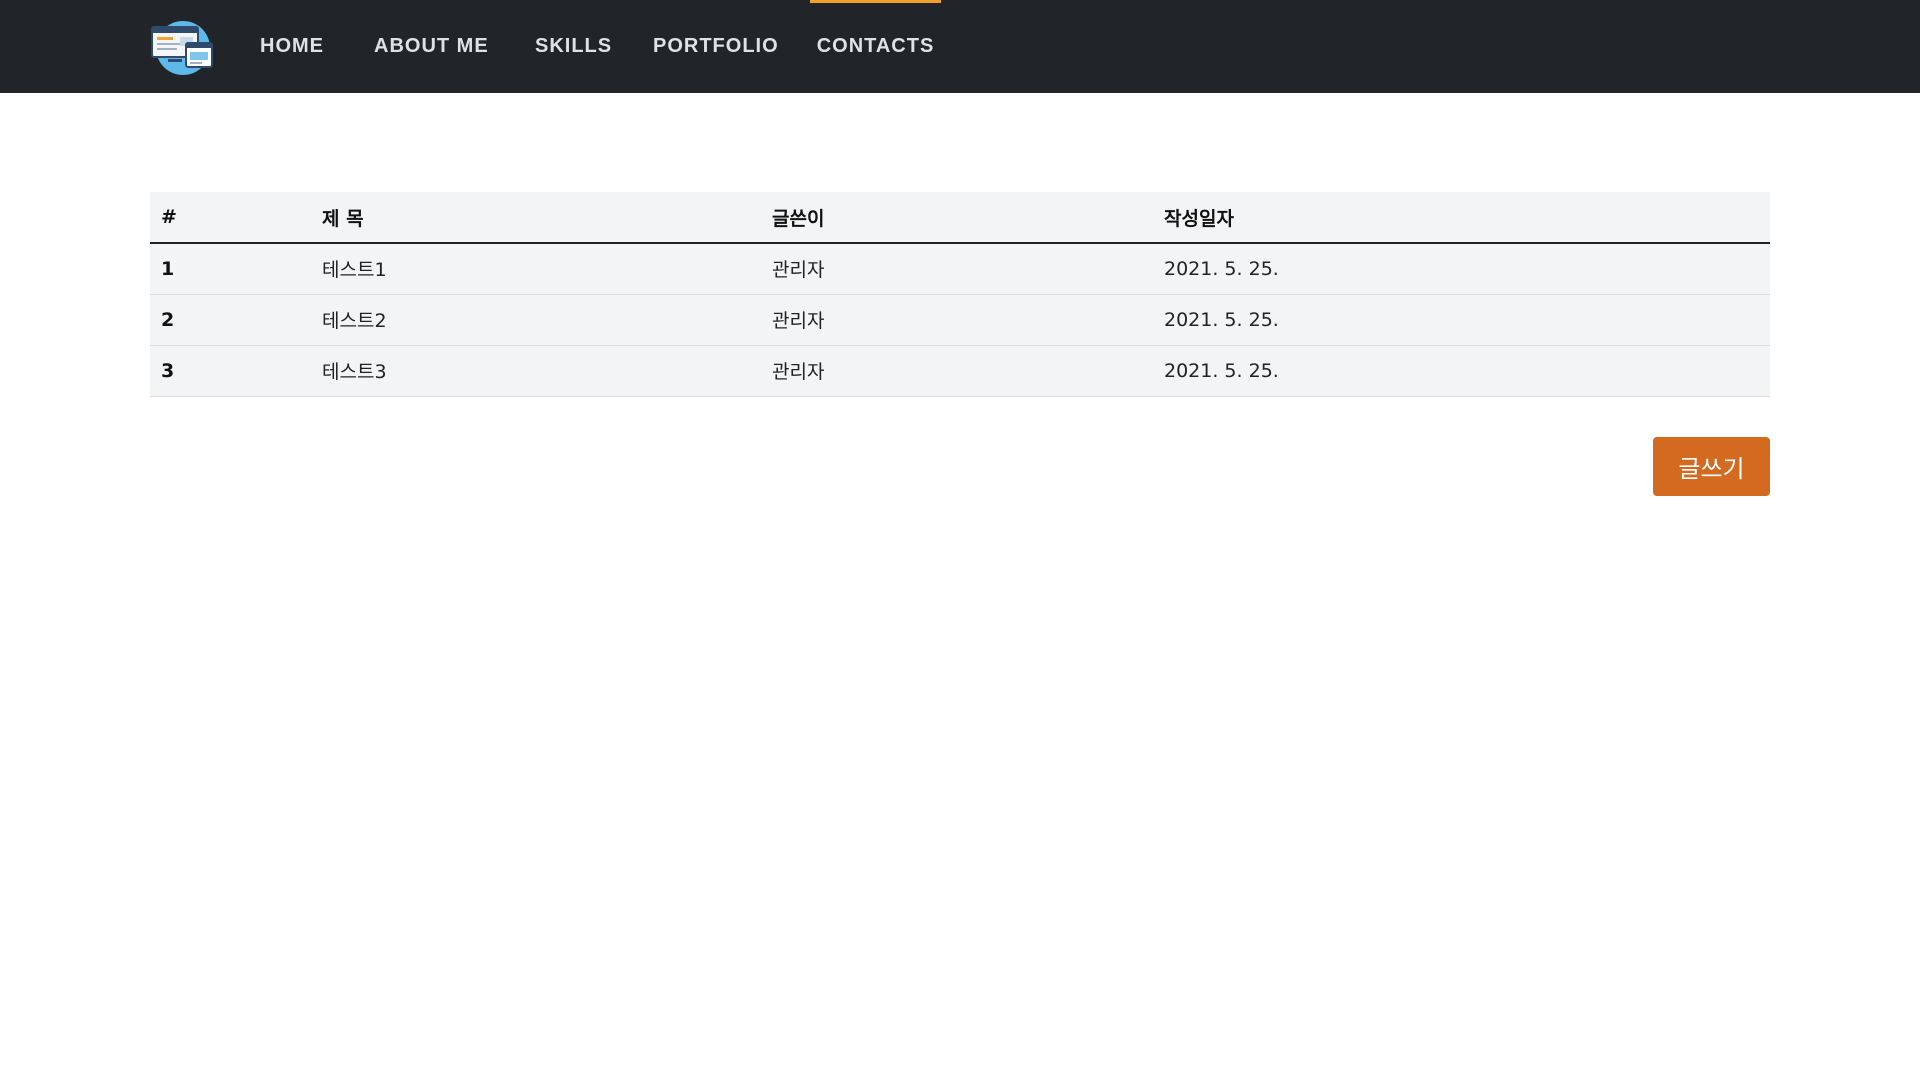 This screenshot has height=1080, width=1920. I want to click on row-title-link: 테스트1, so click(536, 269).